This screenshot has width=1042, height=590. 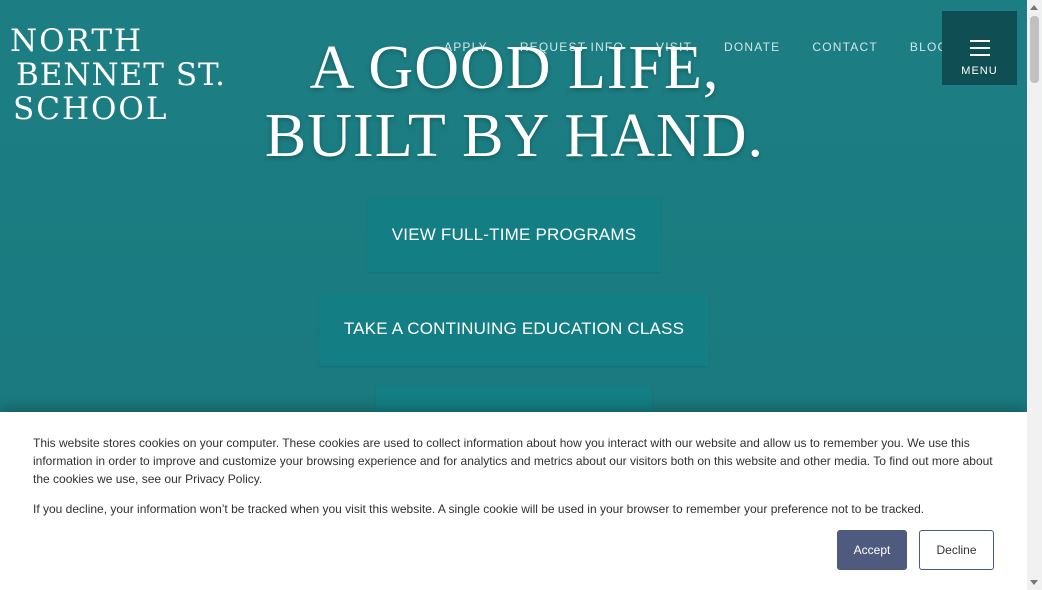 I want to click on scrollbar-thumb, so click(x=1034, y=49).